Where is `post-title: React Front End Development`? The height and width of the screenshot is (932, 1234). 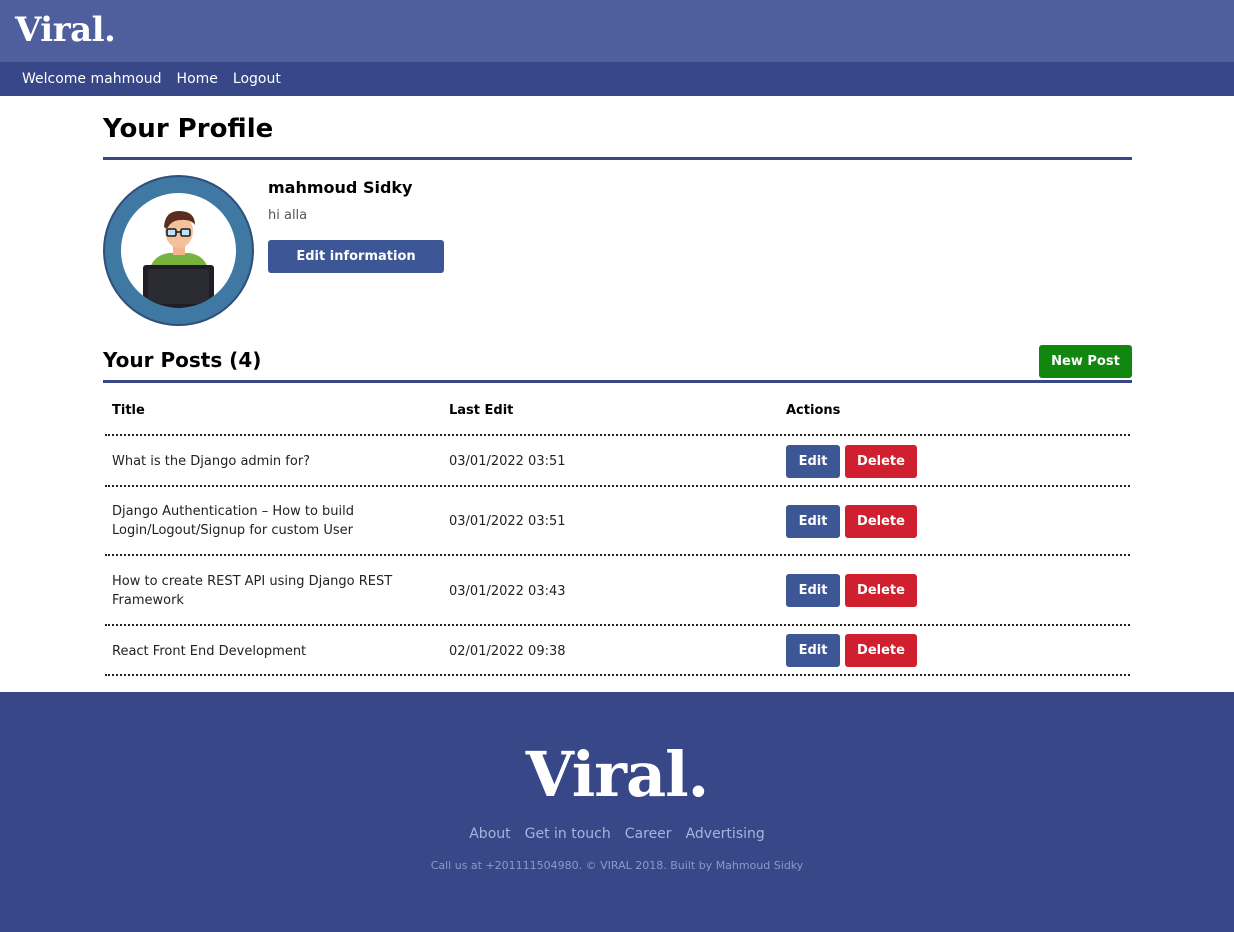 post-title: React Front End Development is located at coordinates (209, 651).